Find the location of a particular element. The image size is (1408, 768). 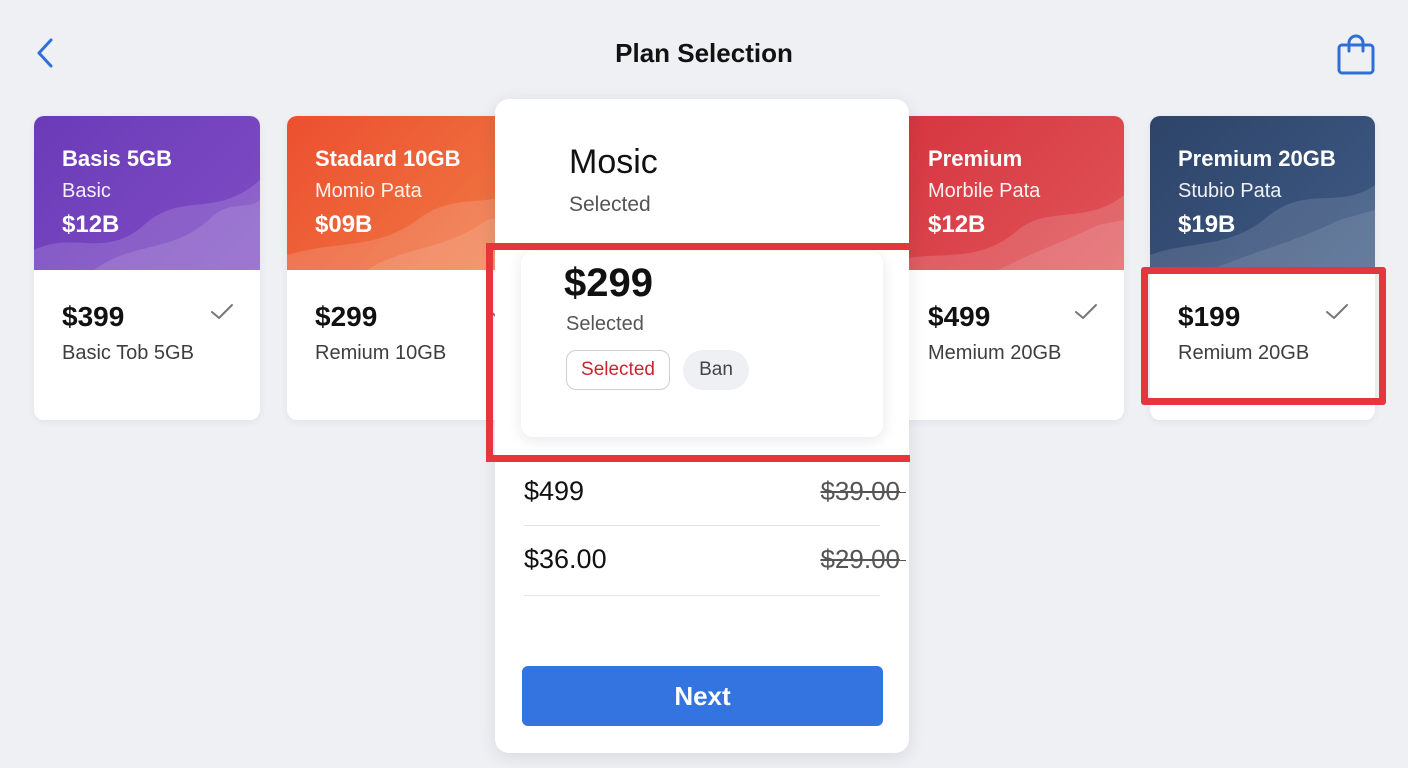

selected-chip: Selected is located at coordinates (618, 370).